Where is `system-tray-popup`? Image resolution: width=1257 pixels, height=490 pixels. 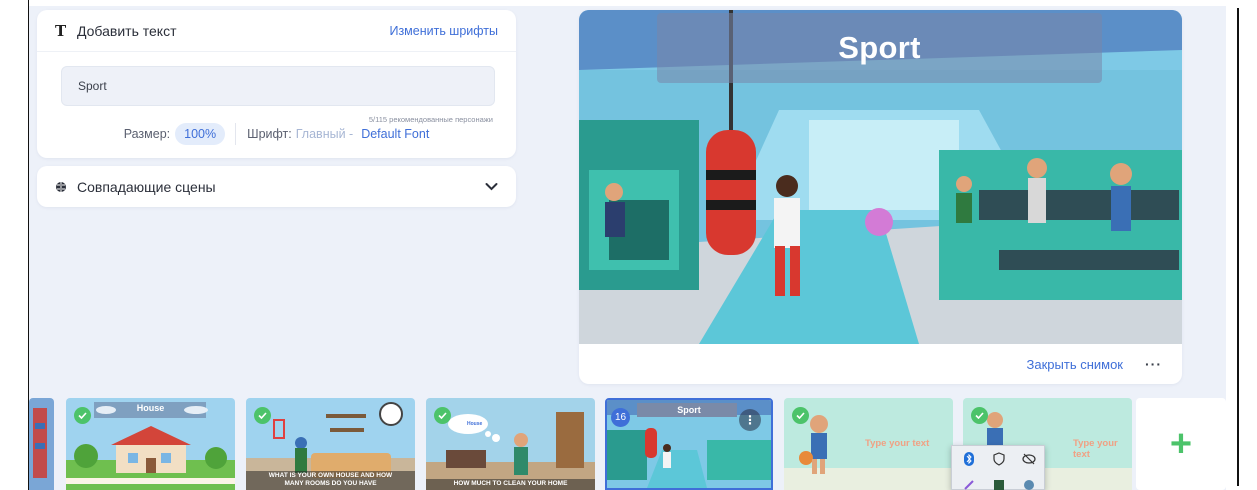 system-tray-popup is located at coordinates (998, 467).